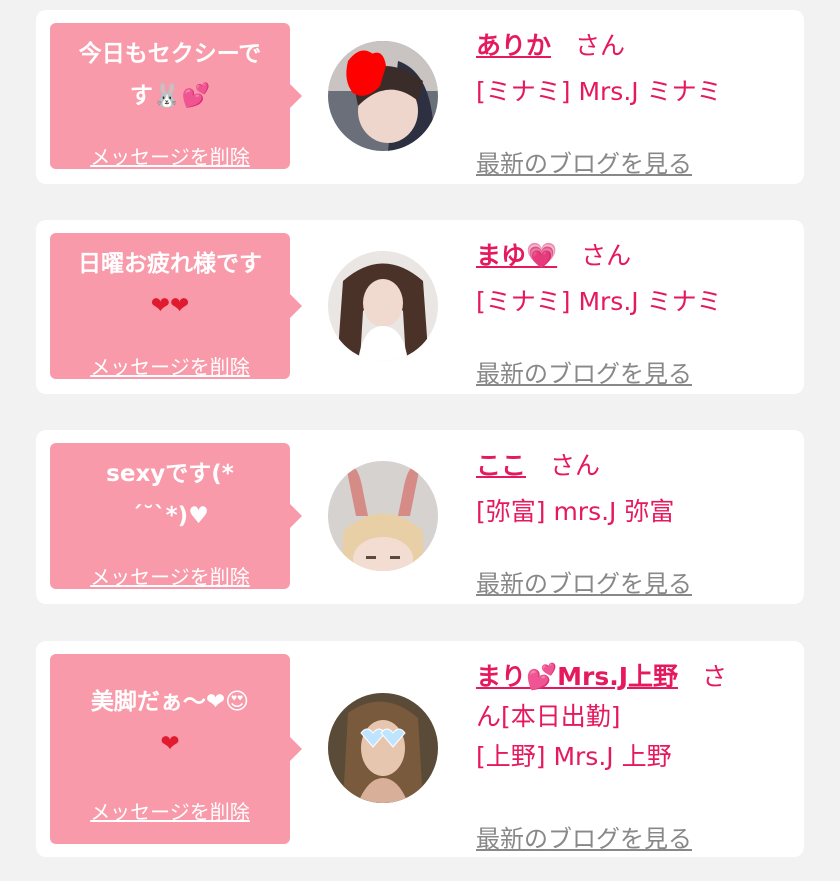  What do you see at coordinates (170, 75) in the screenshot?
I see `message-text: 今日もセクシーで す🐰💕` at bounding box center [170, 75].